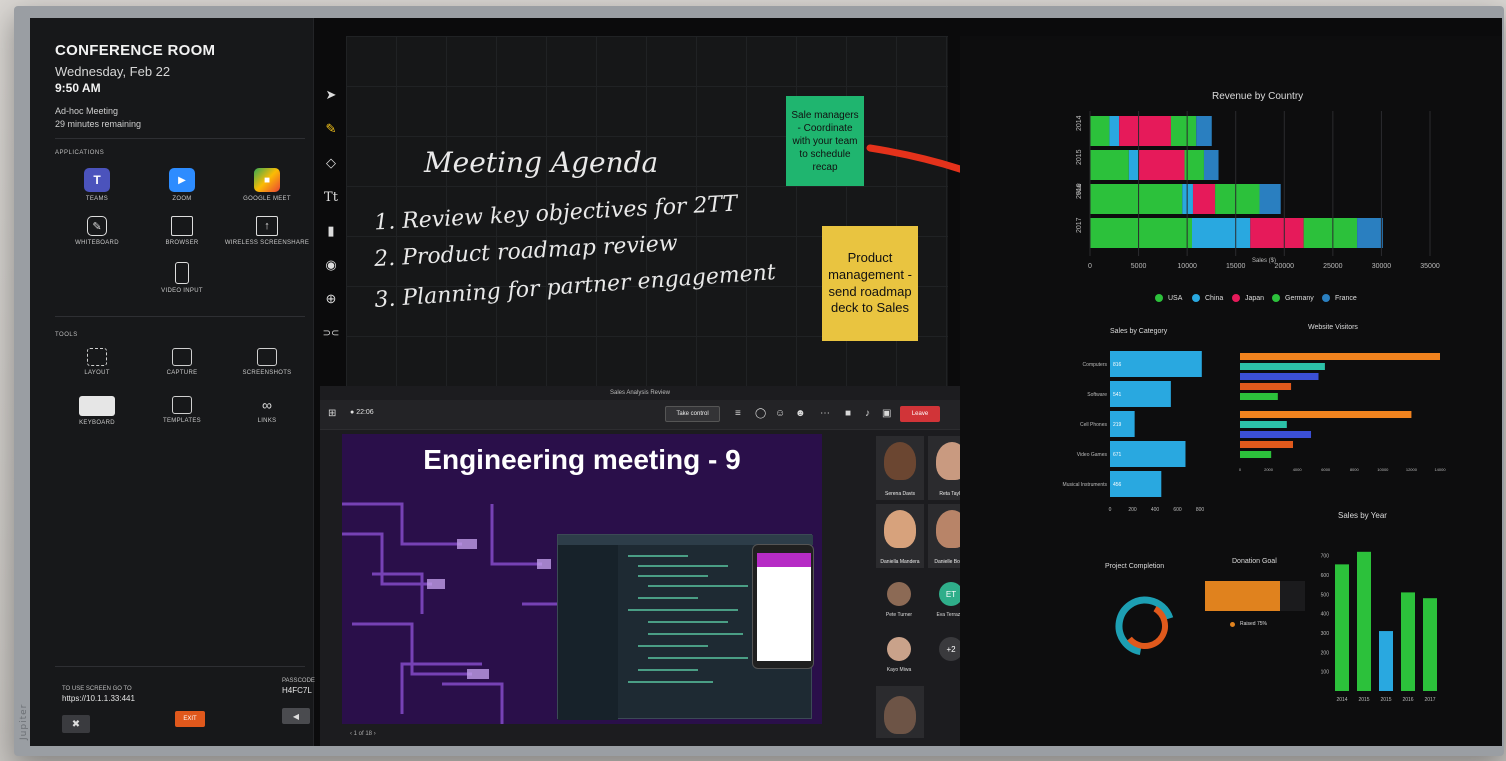  What do you see at coordinates (800, 413) in the screenshot?
I see `reactions-icon: ☻` at bounding box center [800, 413].